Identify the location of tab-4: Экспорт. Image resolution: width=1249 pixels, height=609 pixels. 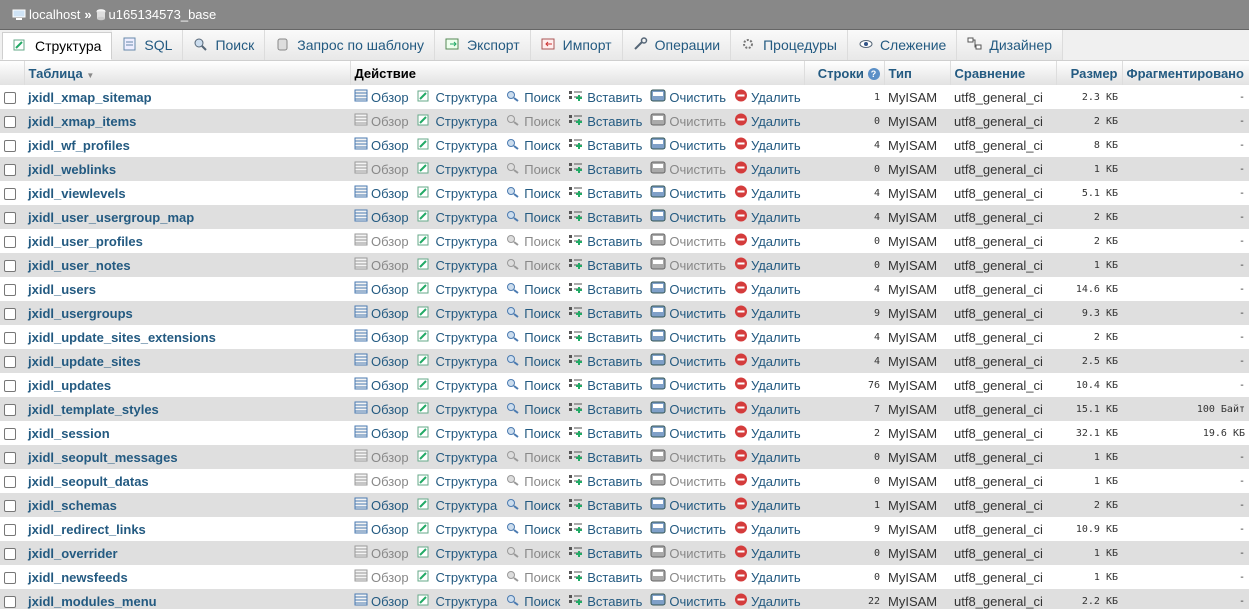
(483, 45).